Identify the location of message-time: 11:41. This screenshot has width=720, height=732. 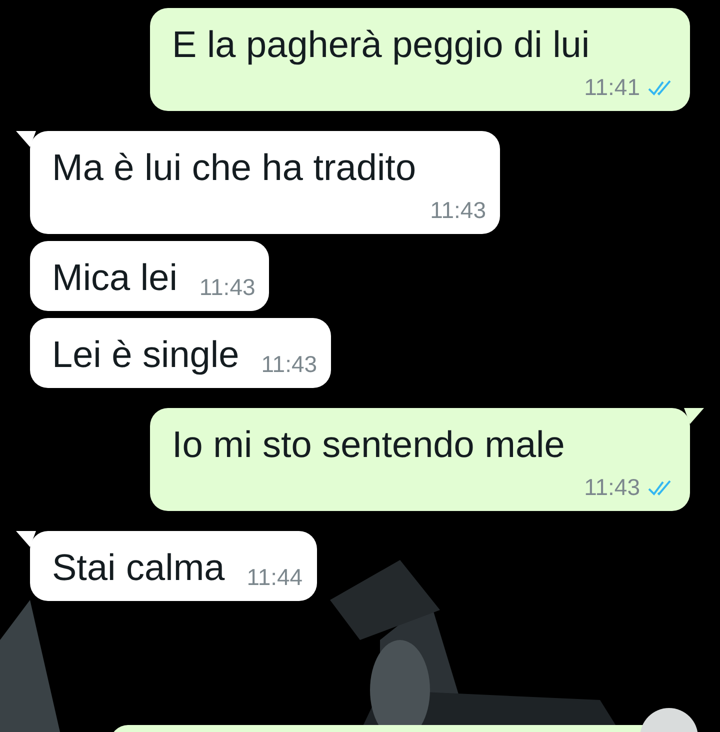
(612, 87).